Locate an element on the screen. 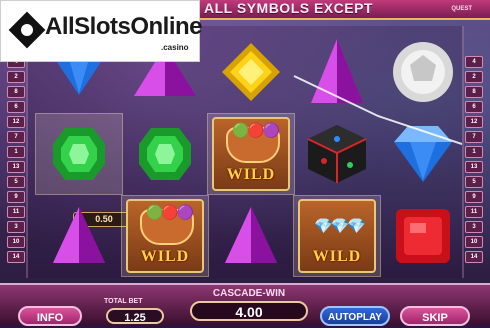 This screenshot has height=328, width=490. quest-banner: ALL SYMBOLS EXCEPT QUEST is located at coordinates (343, 10).